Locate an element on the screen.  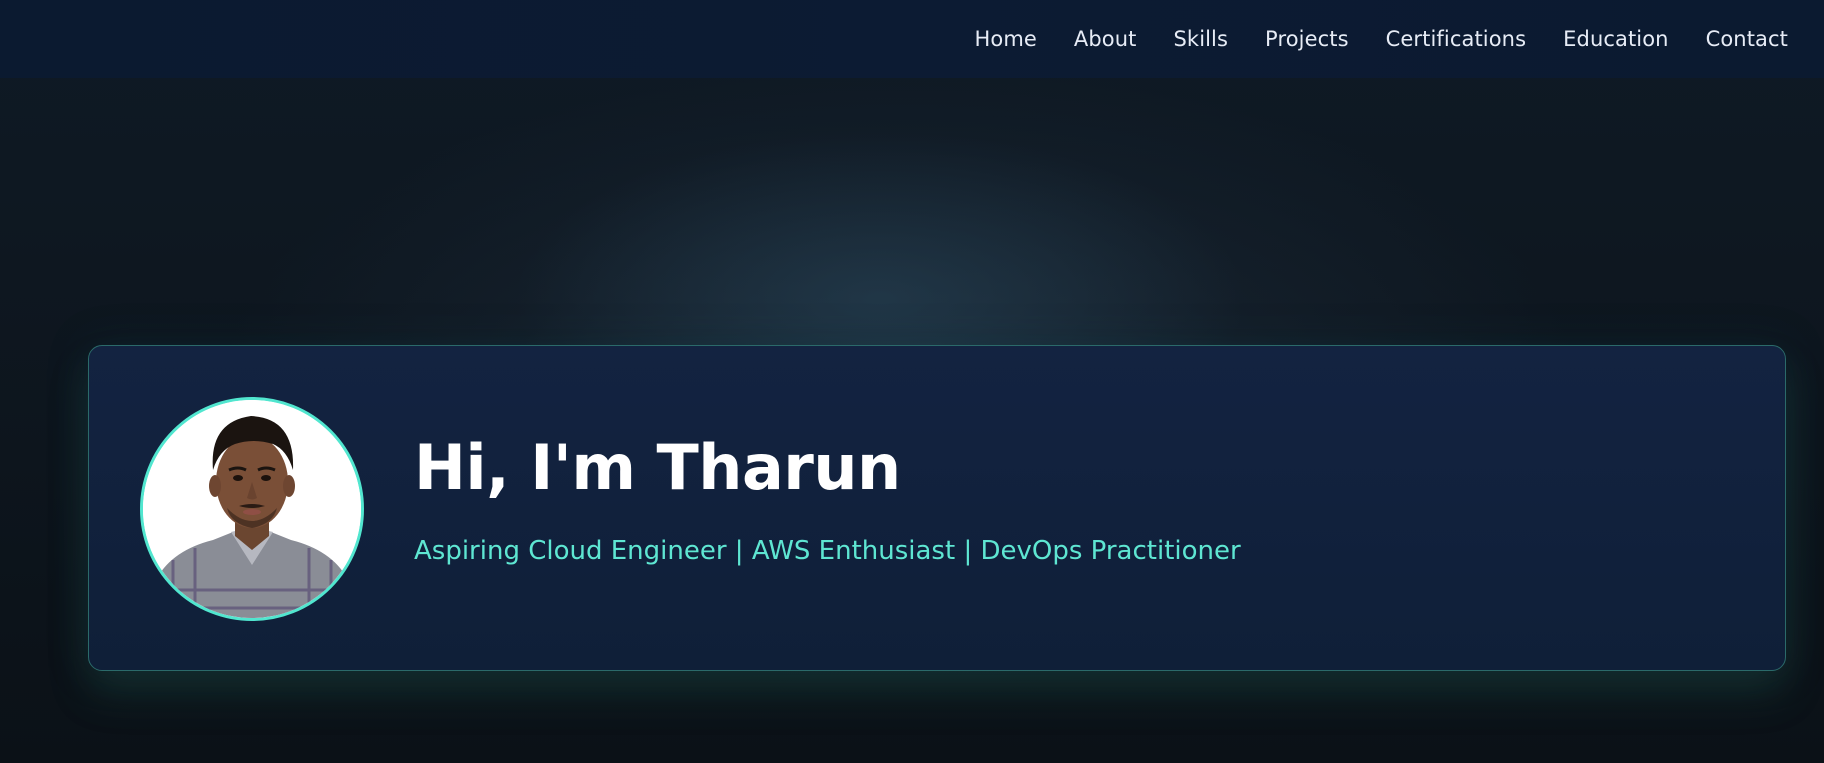
avatar is located at coordinates (252, 509).